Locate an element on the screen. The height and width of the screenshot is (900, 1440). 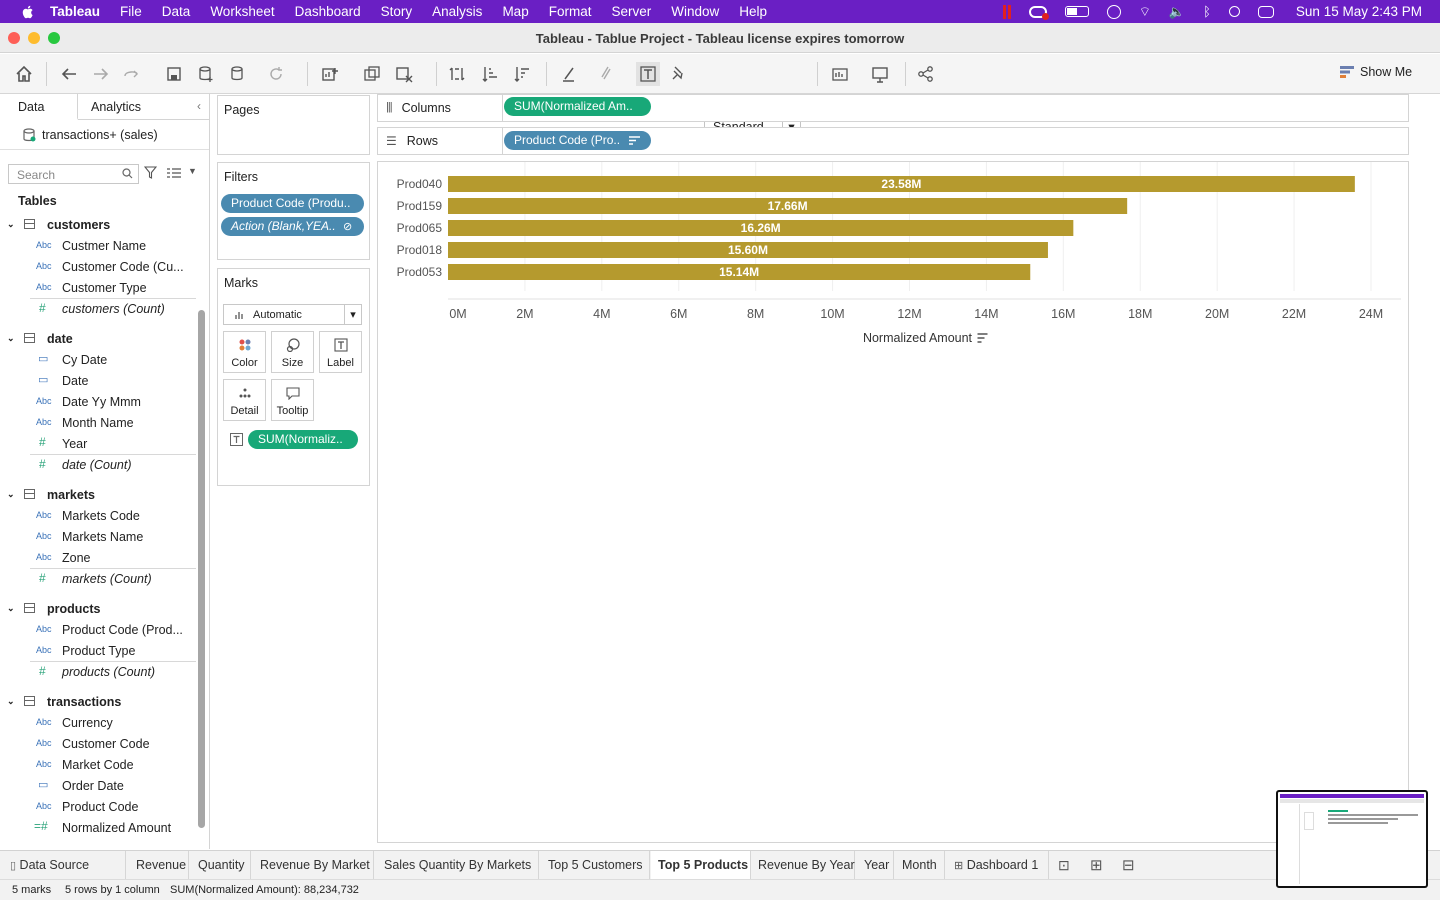
field-item: Abc Customer Type is located at coordinates (98, 287).